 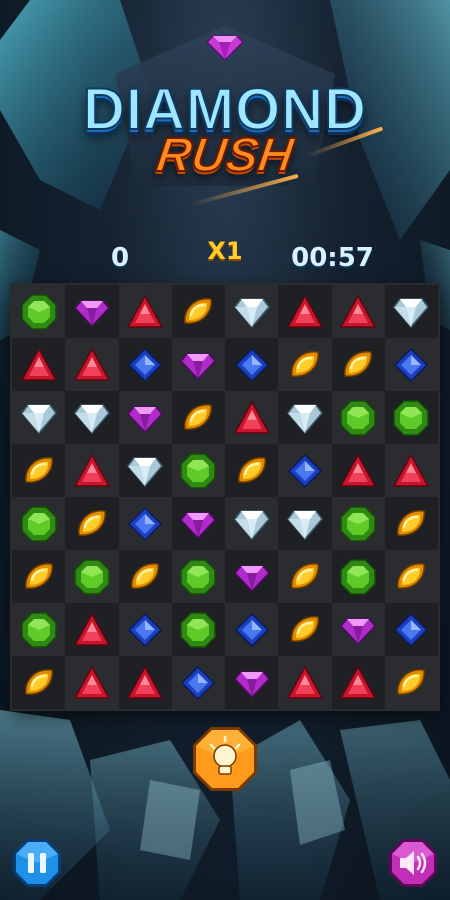 What do you see at coordinates (120, 258) in the screenshot?
I see `score-value: 0` at bounding box center [120, 258].